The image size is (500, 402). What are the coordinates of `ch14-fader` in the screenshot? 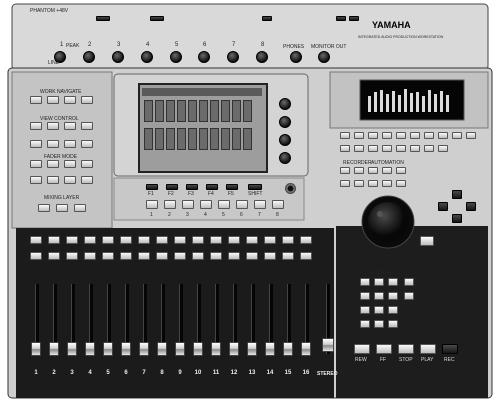 It's located at (270, 349).